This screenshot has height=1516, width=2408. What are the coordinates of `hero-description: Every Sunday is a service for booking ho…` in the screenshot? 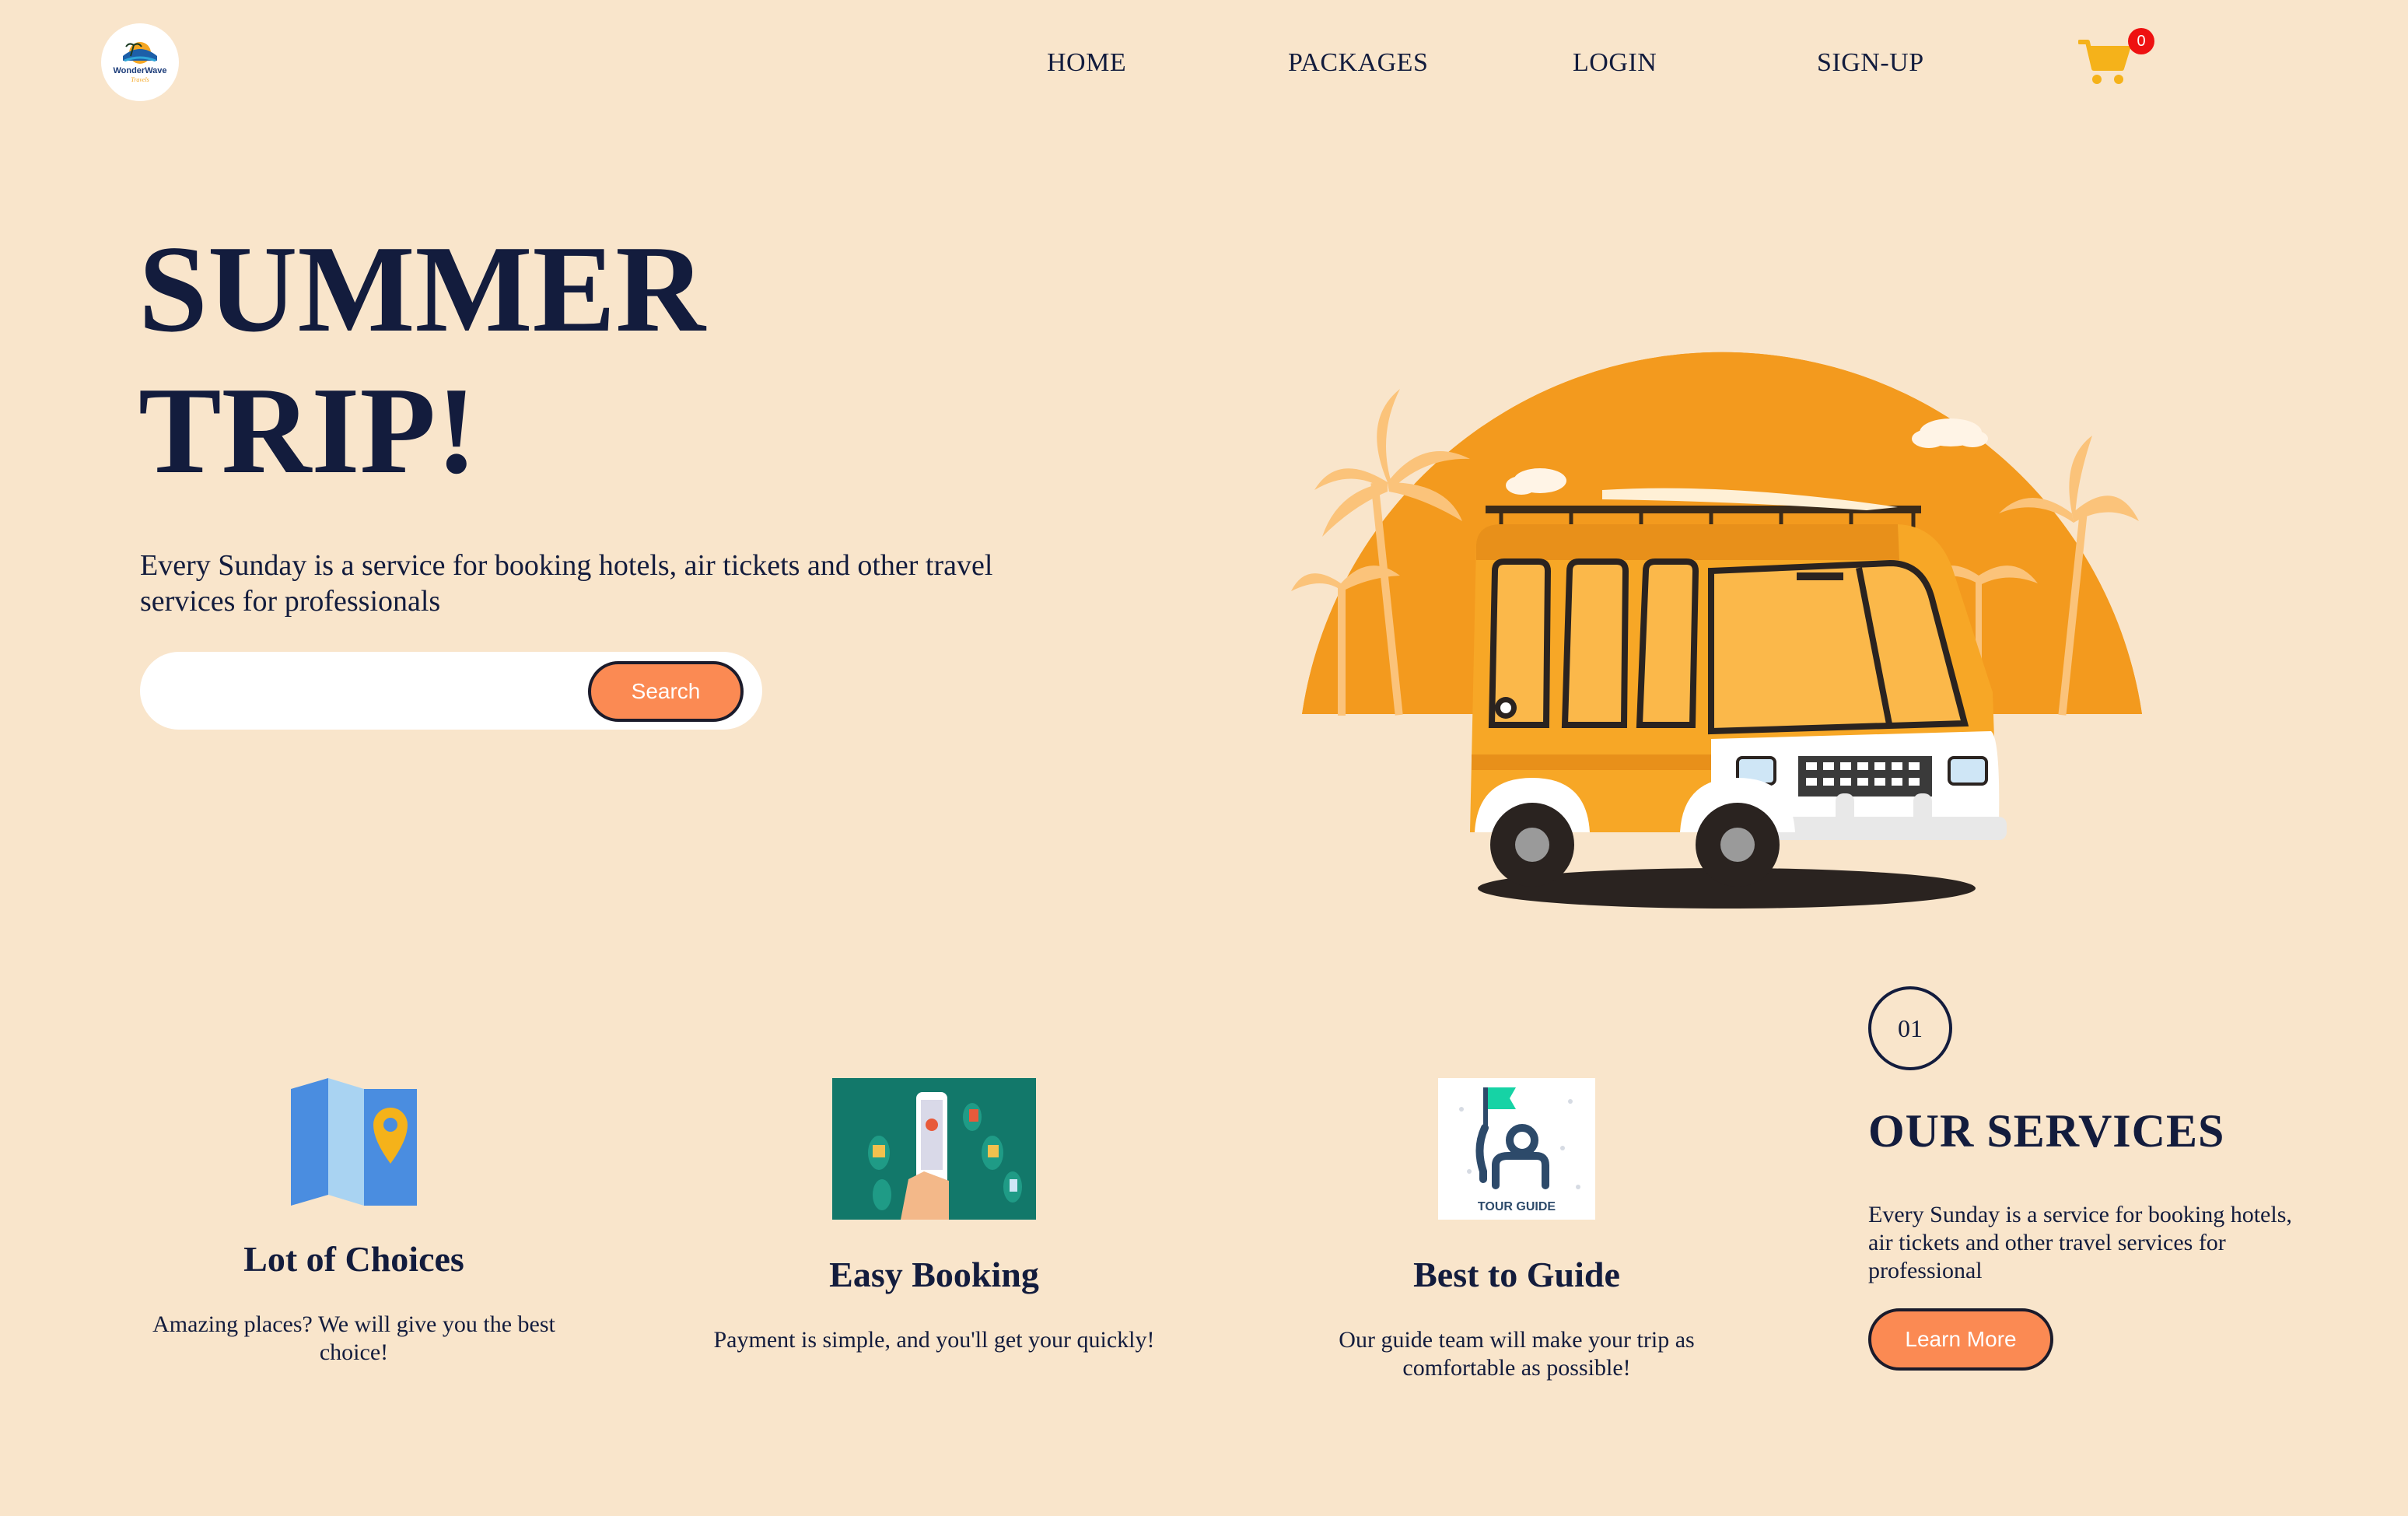 It's located at (566, 583).